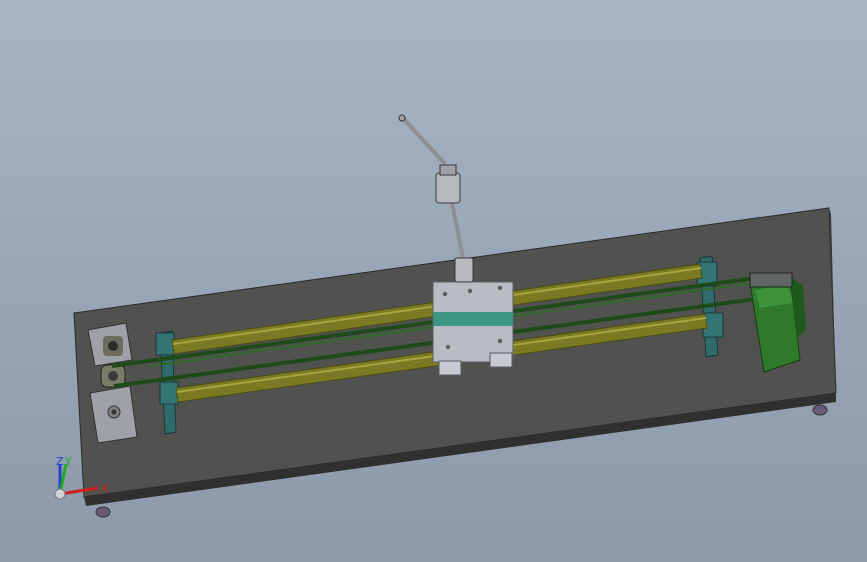 The image size is (867, 562). Describe the element at coordinates (105, 488) in the screenshot. I see `triad-x-label: X` at that location.